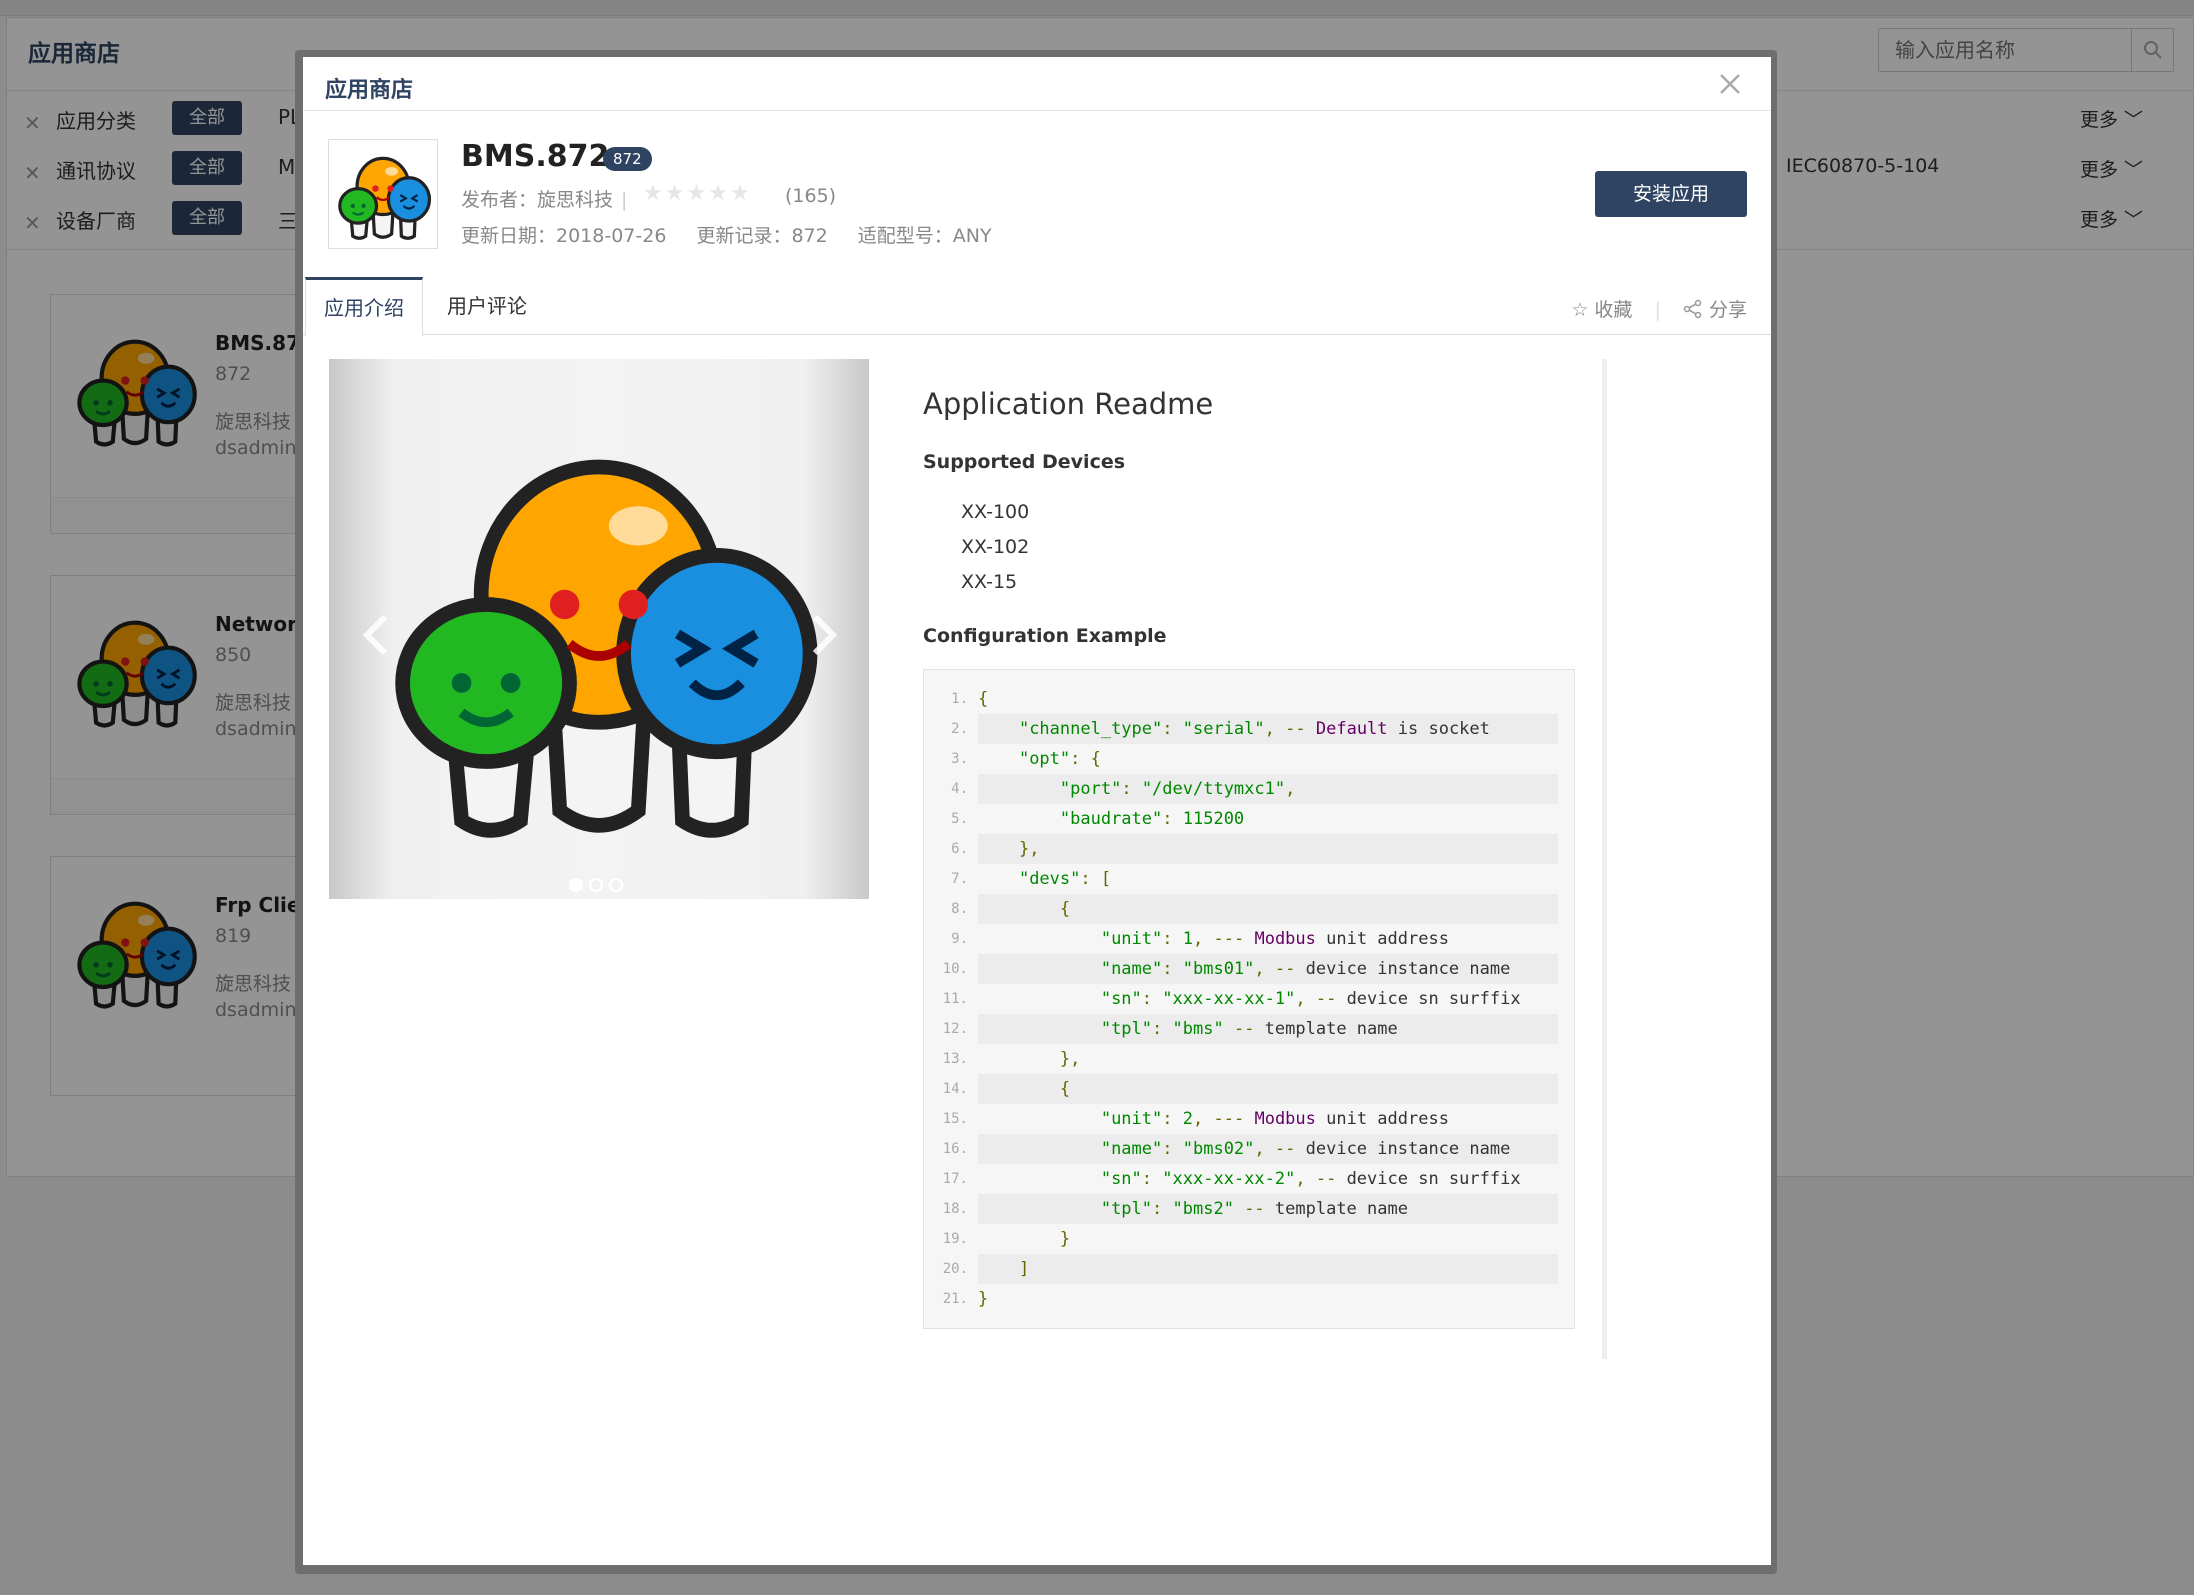 Image resolution: width=2194 pixels, height=1595 pixels. I want to click on code-line-text: "opt": {, so click(1059, 759).